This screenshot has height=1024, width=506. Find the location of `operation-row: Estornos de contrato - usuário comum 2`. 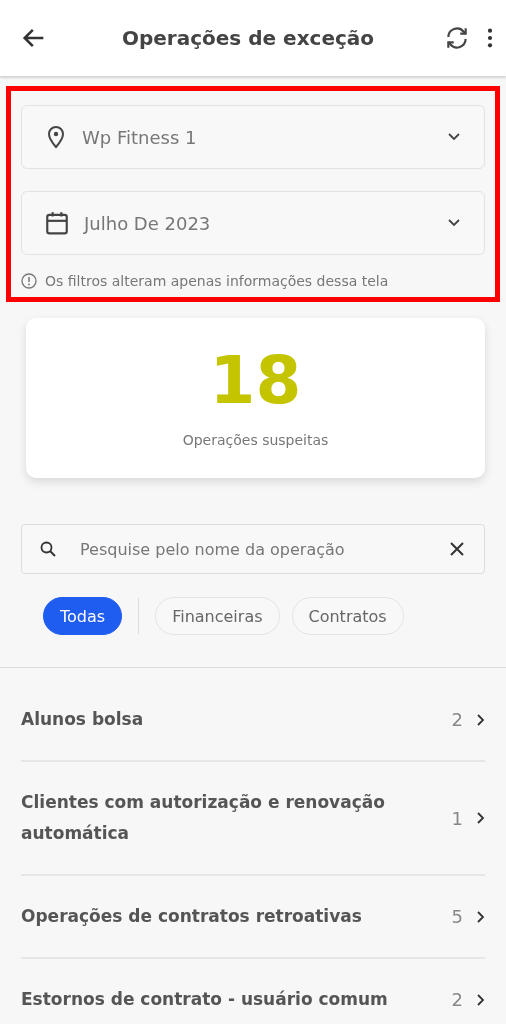

operation-row: Estornos de contrato - usuário comum 2 is located at coordinates (253, 991).